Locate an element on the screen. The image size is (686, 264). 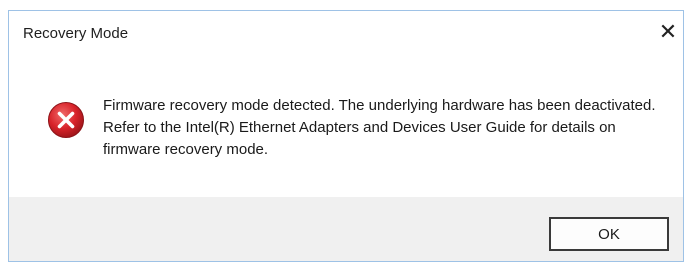
close-icon: ✕ is located at coordinates (668, 31).